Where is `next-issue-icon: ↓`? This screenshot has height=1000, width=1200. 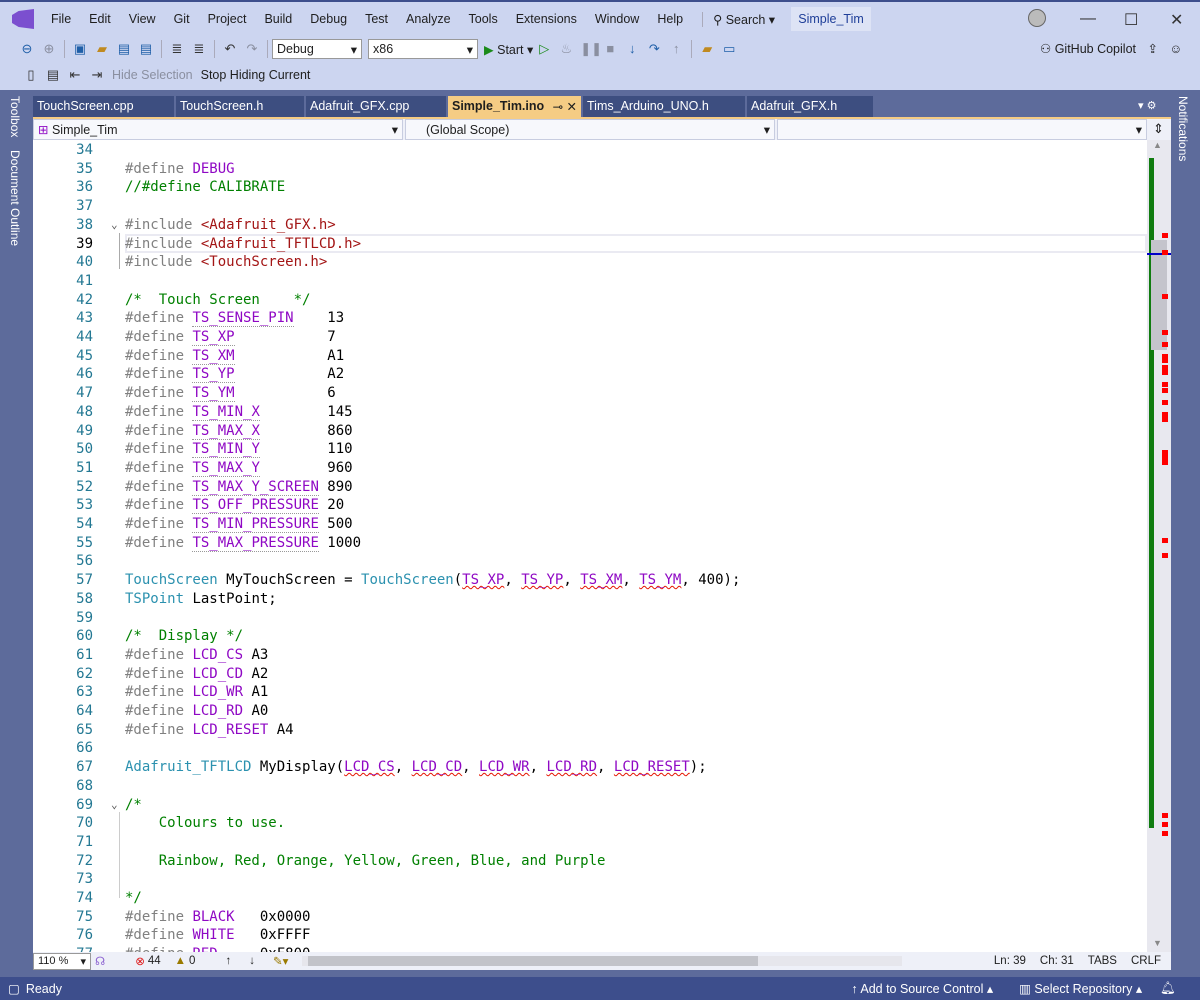 next-issue-icon: ↓ is located at coordinates (252, 961).